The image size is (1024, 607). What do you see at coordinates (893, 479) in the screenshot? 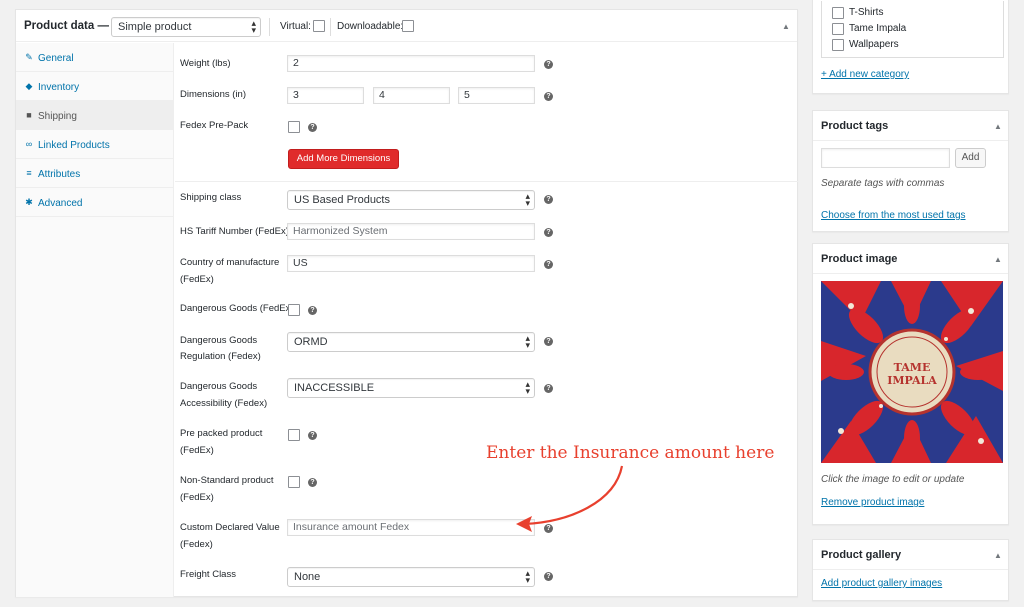
I see `image-edit-hint: Click the image to edit or update` at bounding box center [893, 479].